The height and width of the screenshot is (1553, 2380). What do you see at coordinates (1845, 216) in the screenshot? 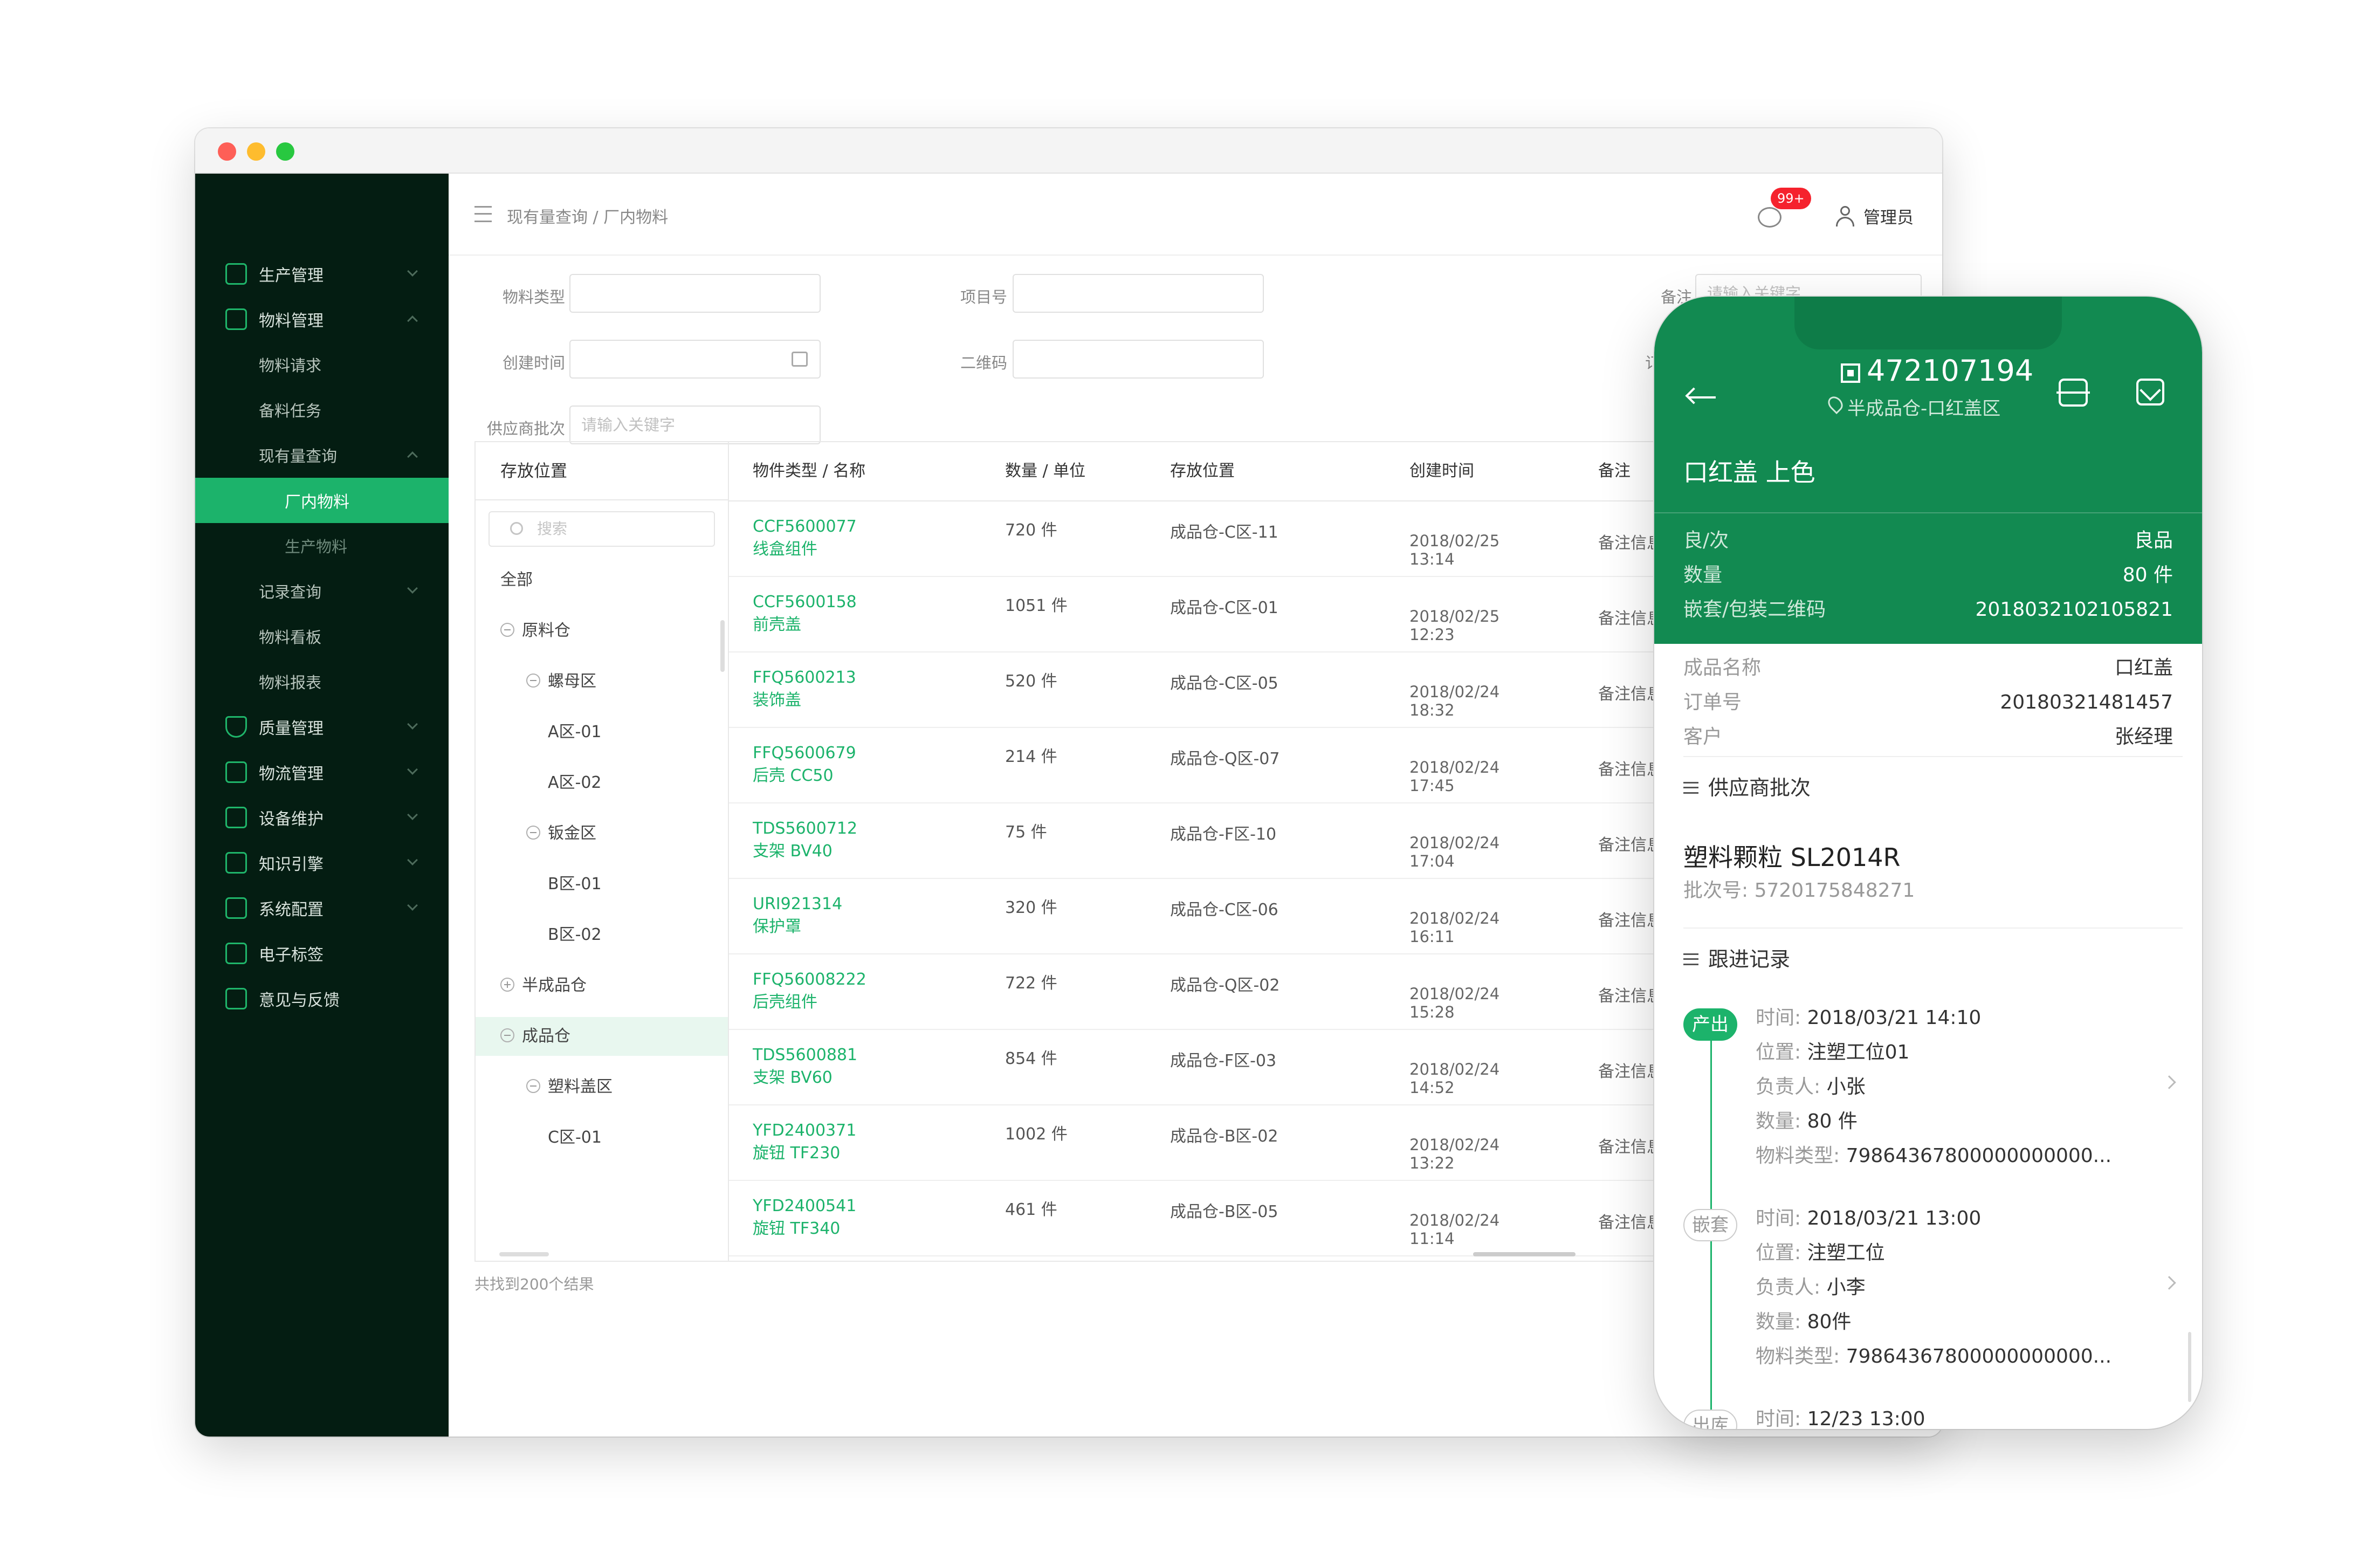
I see `user-icon` at bounding box center [1845, 216].